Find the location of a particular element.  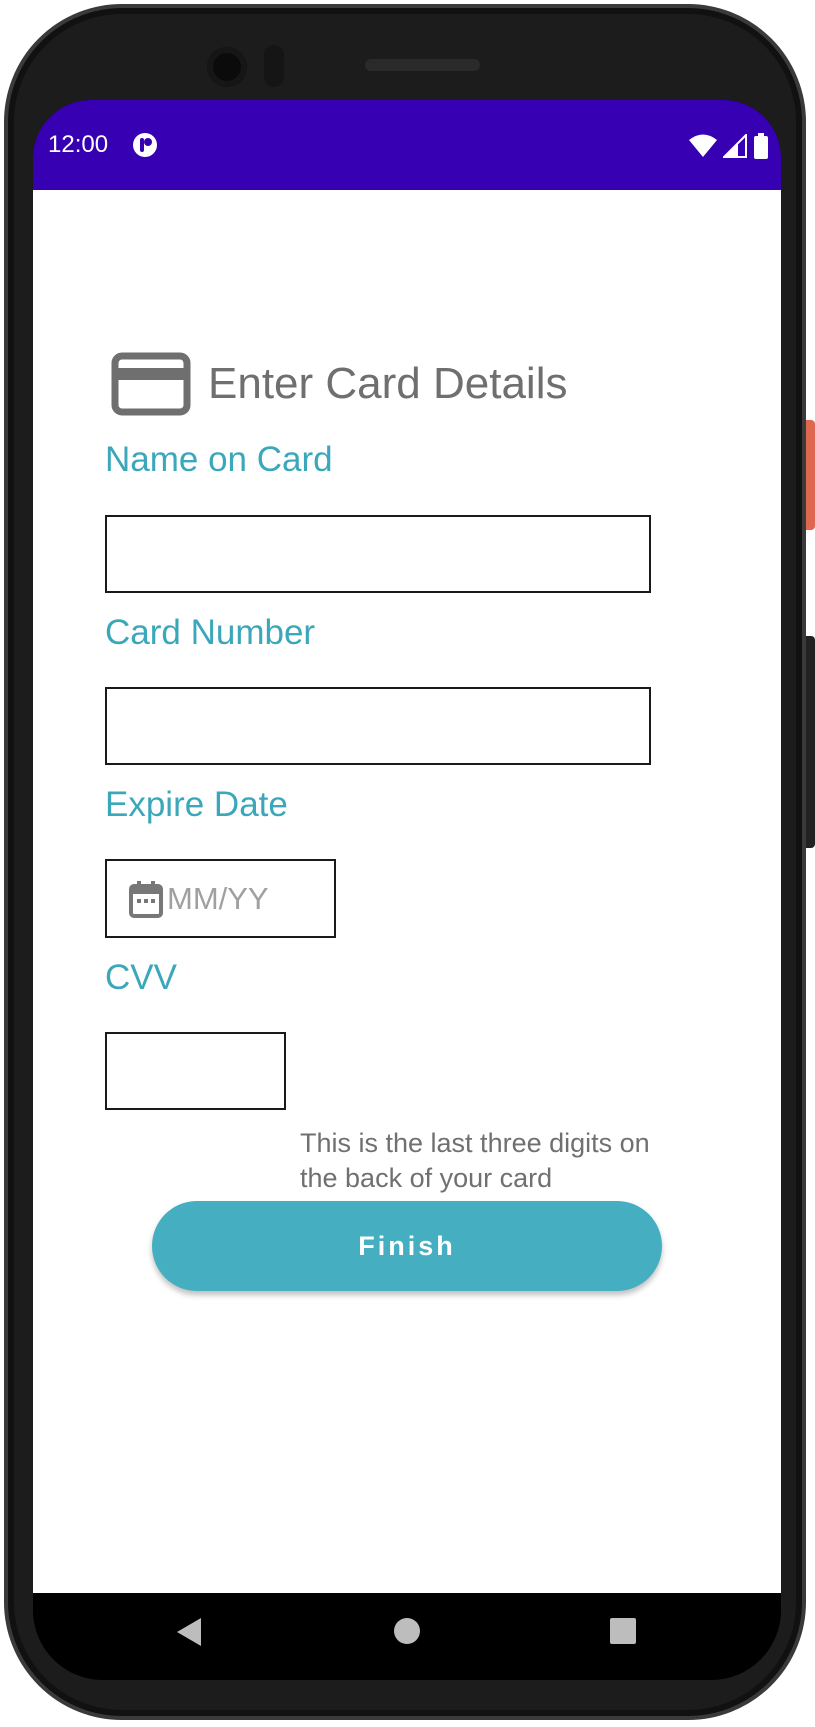

navigation-bar is located at coordinates (407, 1636).